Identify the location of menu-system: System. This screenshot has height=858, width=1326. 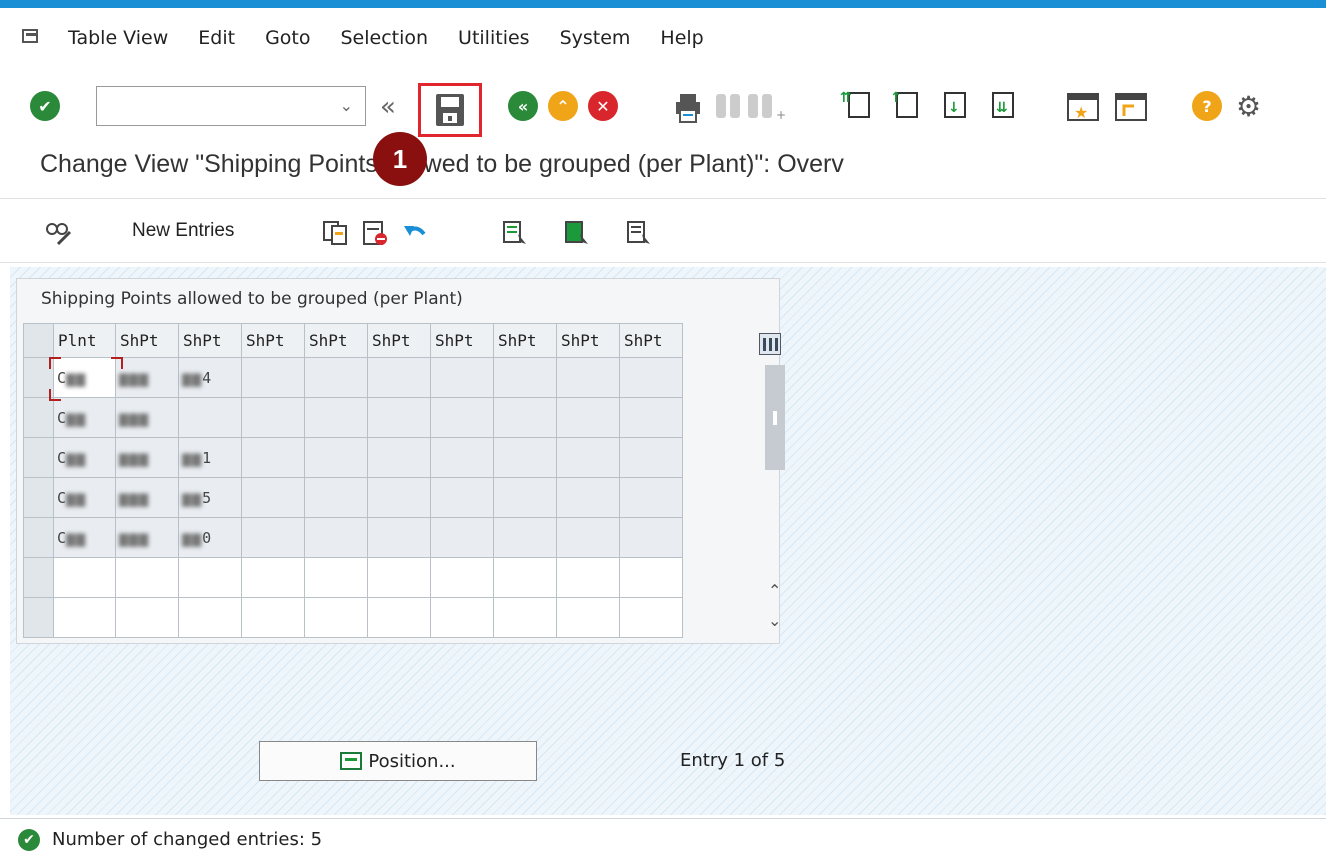
(595, 38).